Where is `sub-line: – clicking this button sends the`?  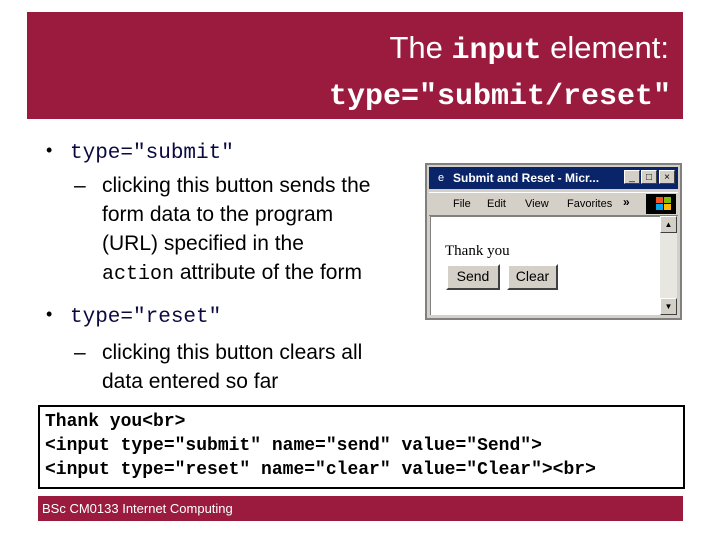
sub-line: – clicking this button sends the is located at coordinates (222, 185).